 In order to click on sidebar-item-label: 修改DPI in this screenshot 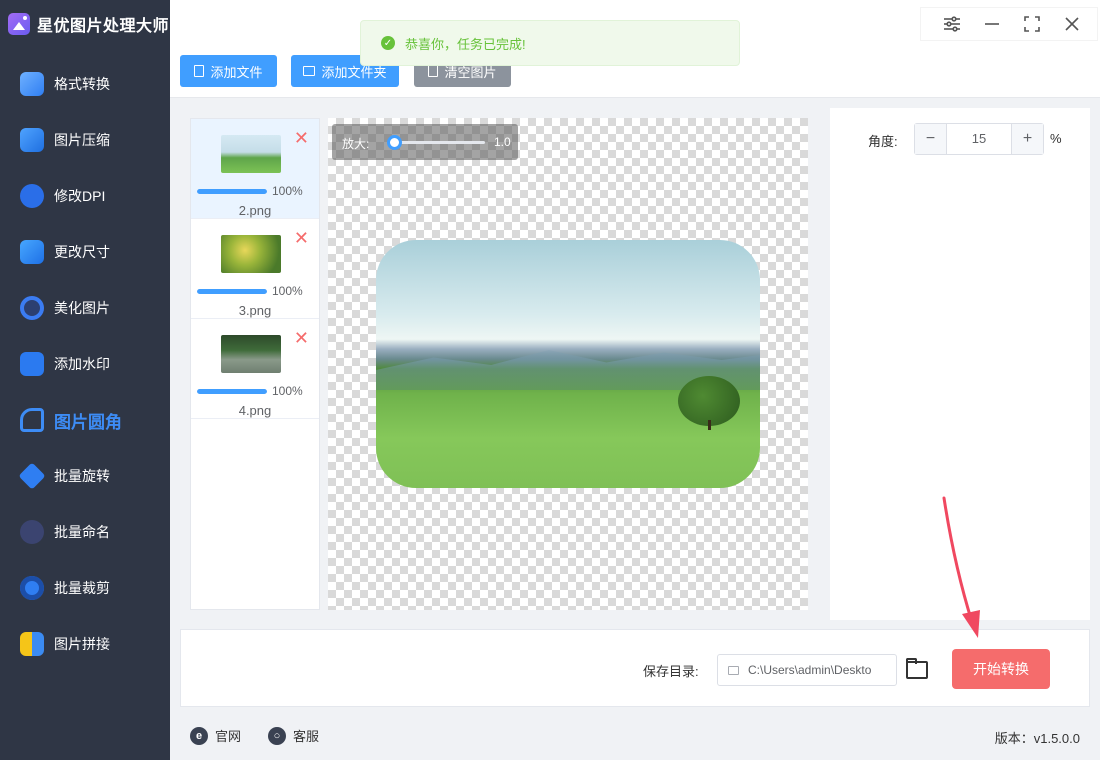, I will do `click(80, 196)`.